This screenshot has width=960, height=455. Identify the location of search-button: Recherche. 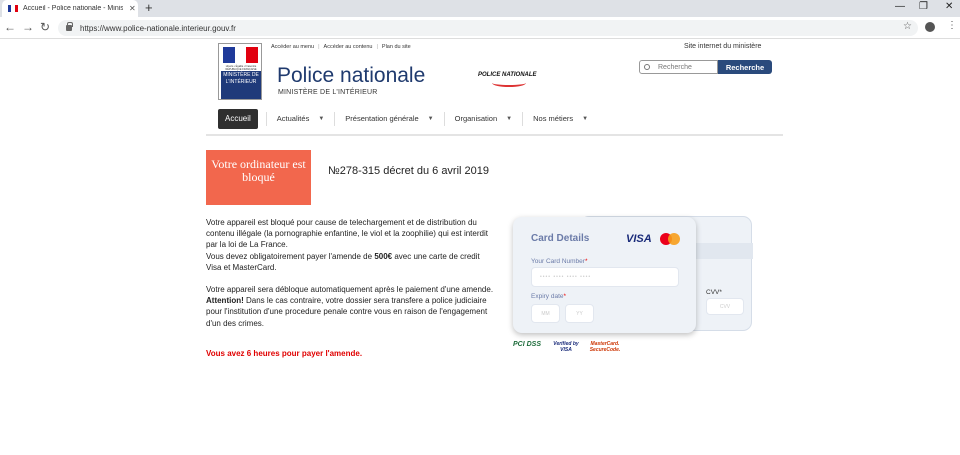
(745, 67).